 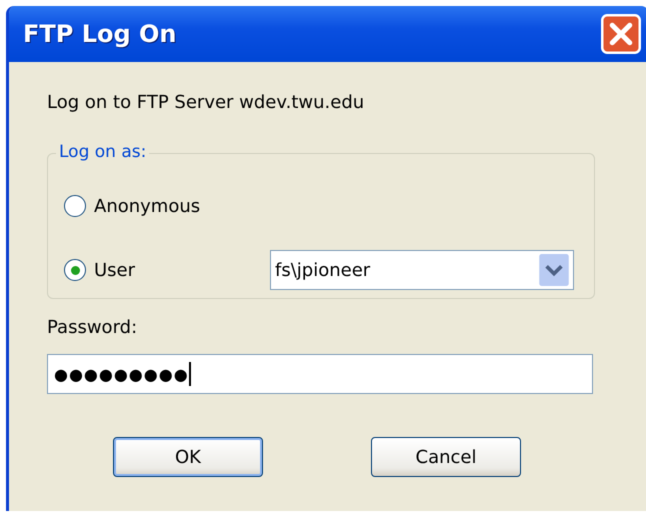 What do you see at coordinates (167, 270) in the screenshot?
I see `radio-option: User` at bounding box center [167, 270].